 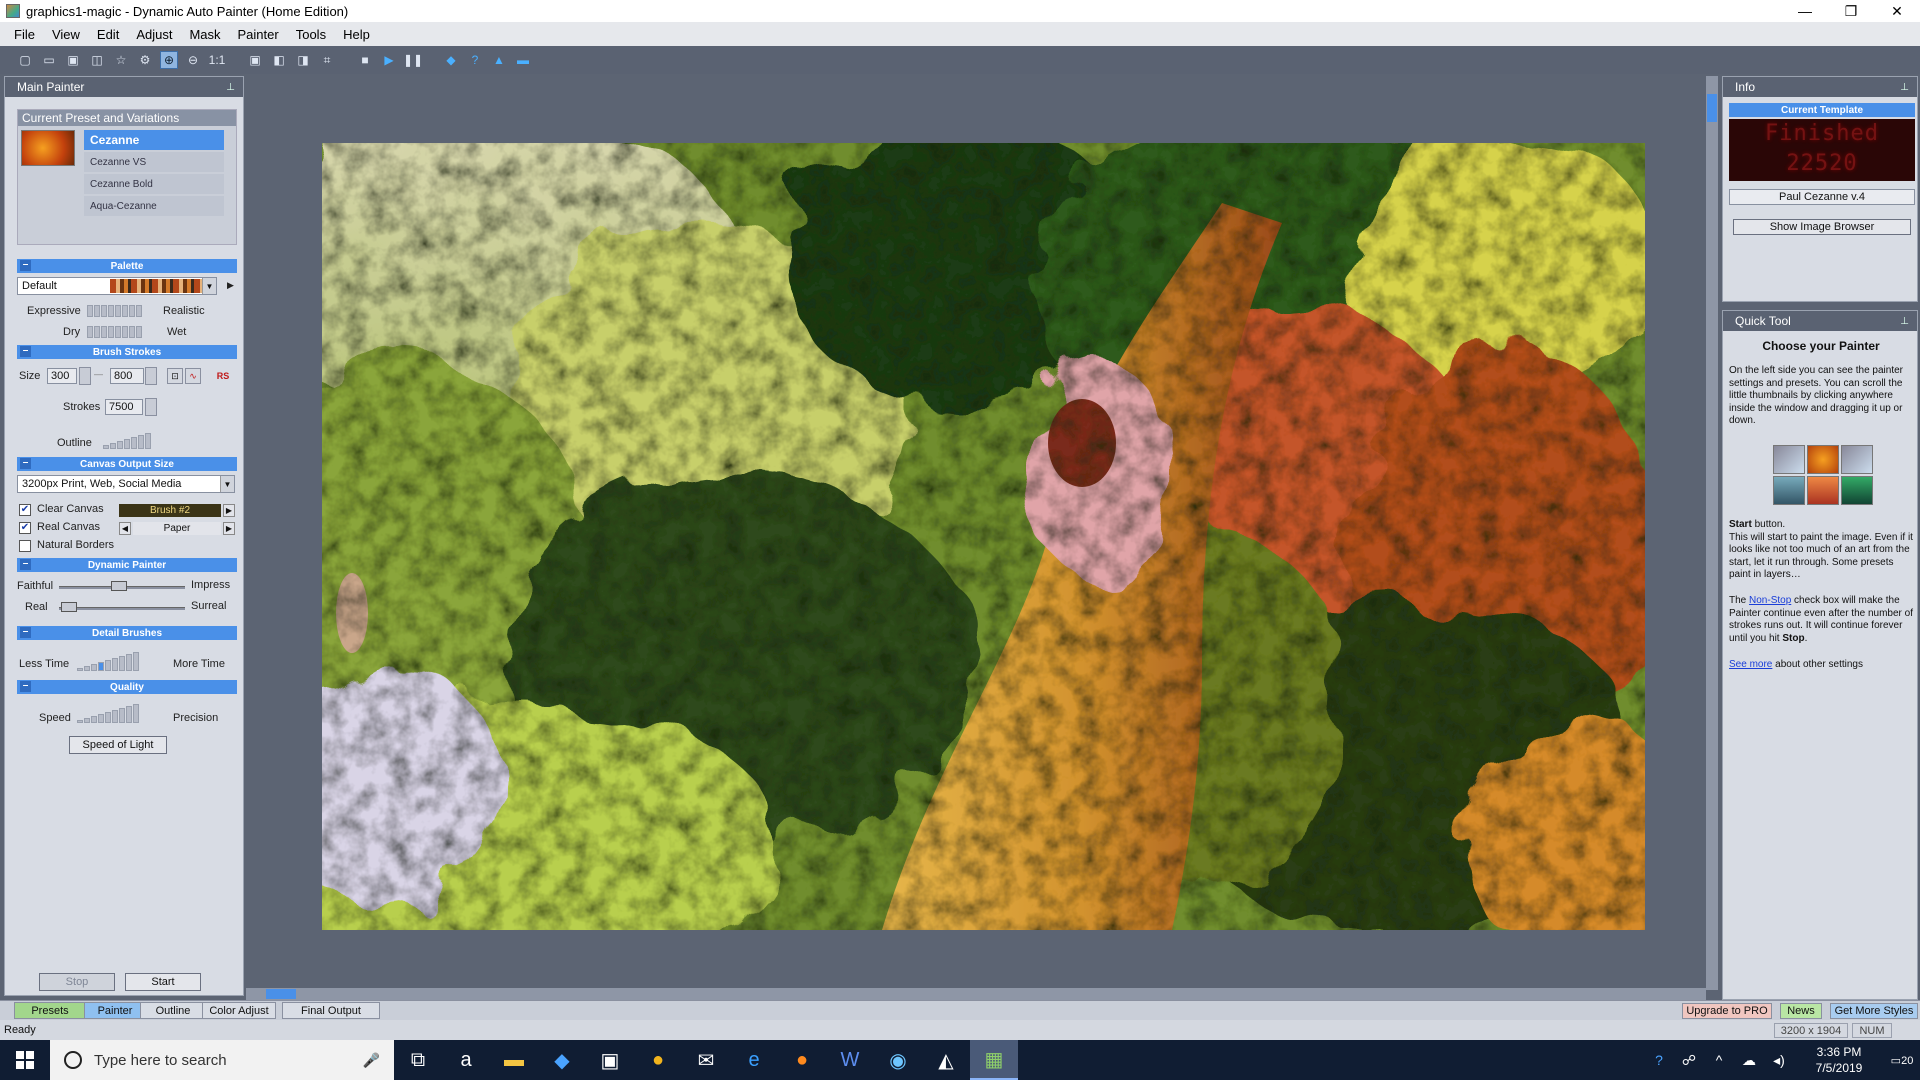 What do you see at coordinates (169, 60) in the screenshot?
I see `zoom-in-icon: ⊕` at bounding box center [169, 60].